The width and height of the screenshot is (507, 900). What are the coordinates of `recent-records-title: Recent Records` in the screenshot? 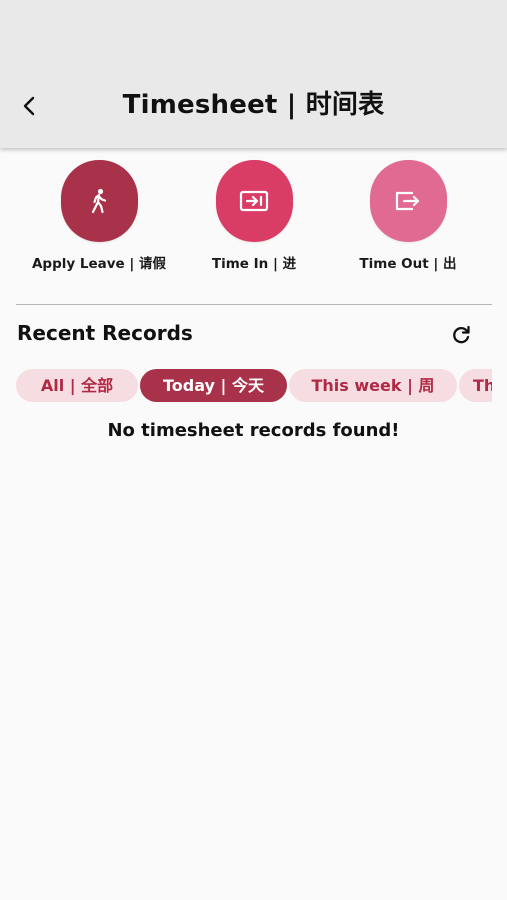 It's located at (105, 333).